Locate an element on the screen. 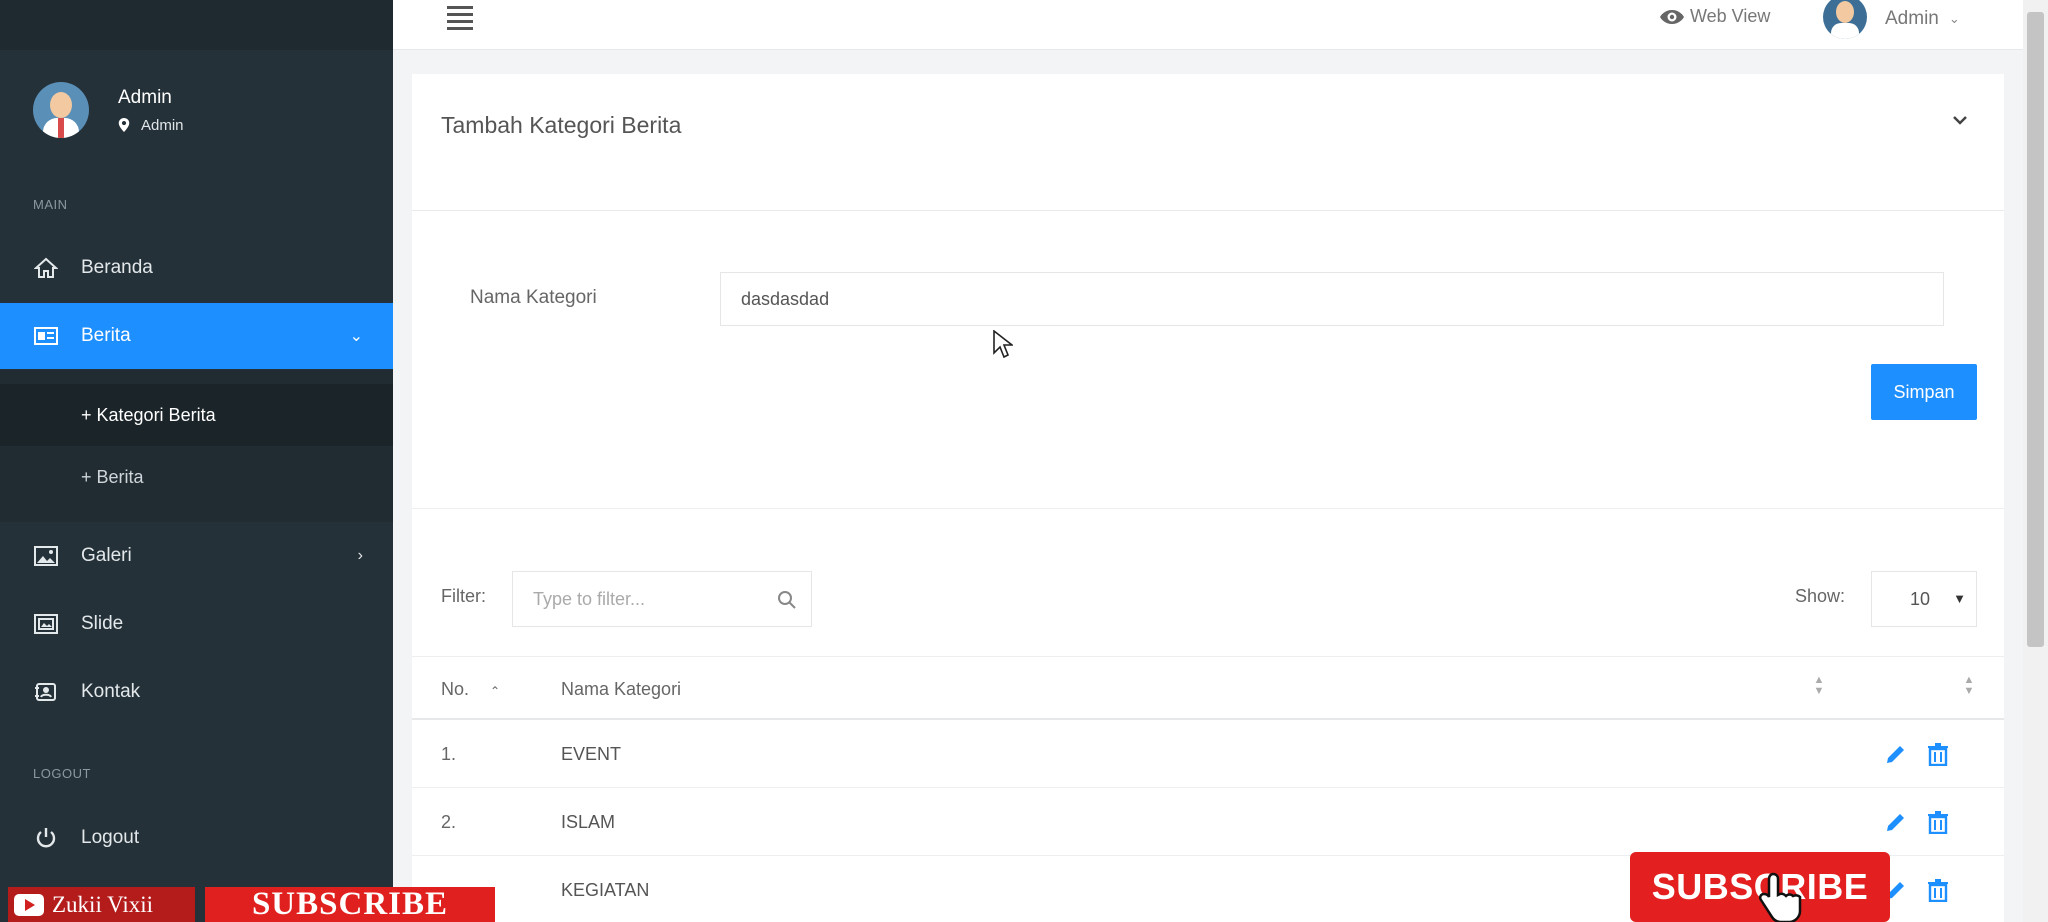 The image size is (2048, 922). page-scrollbar is located at coordinates (2035, 461).